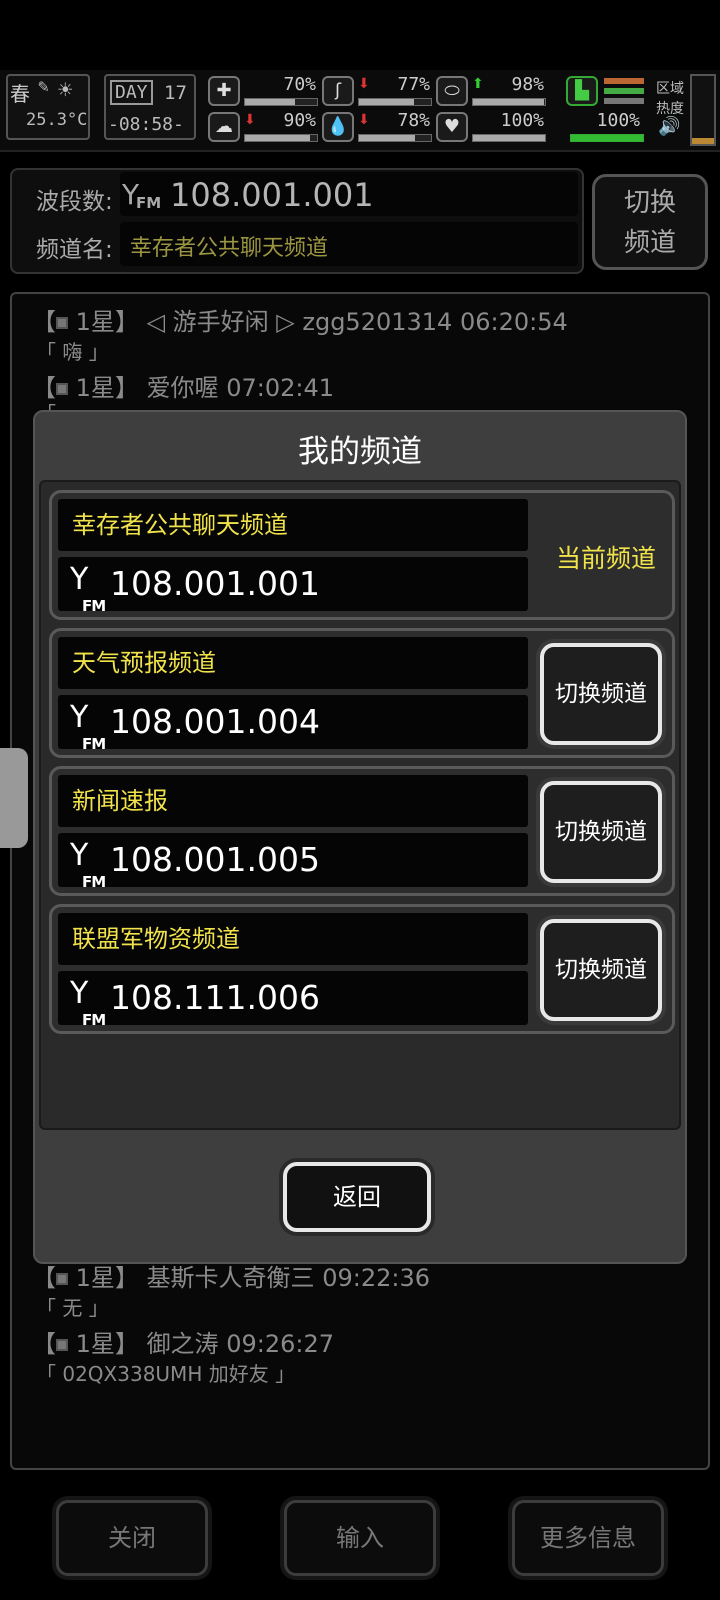  Describe the element at coordinates (360, 1538) in the screenshot. I see `input-button: 输入` at that location.